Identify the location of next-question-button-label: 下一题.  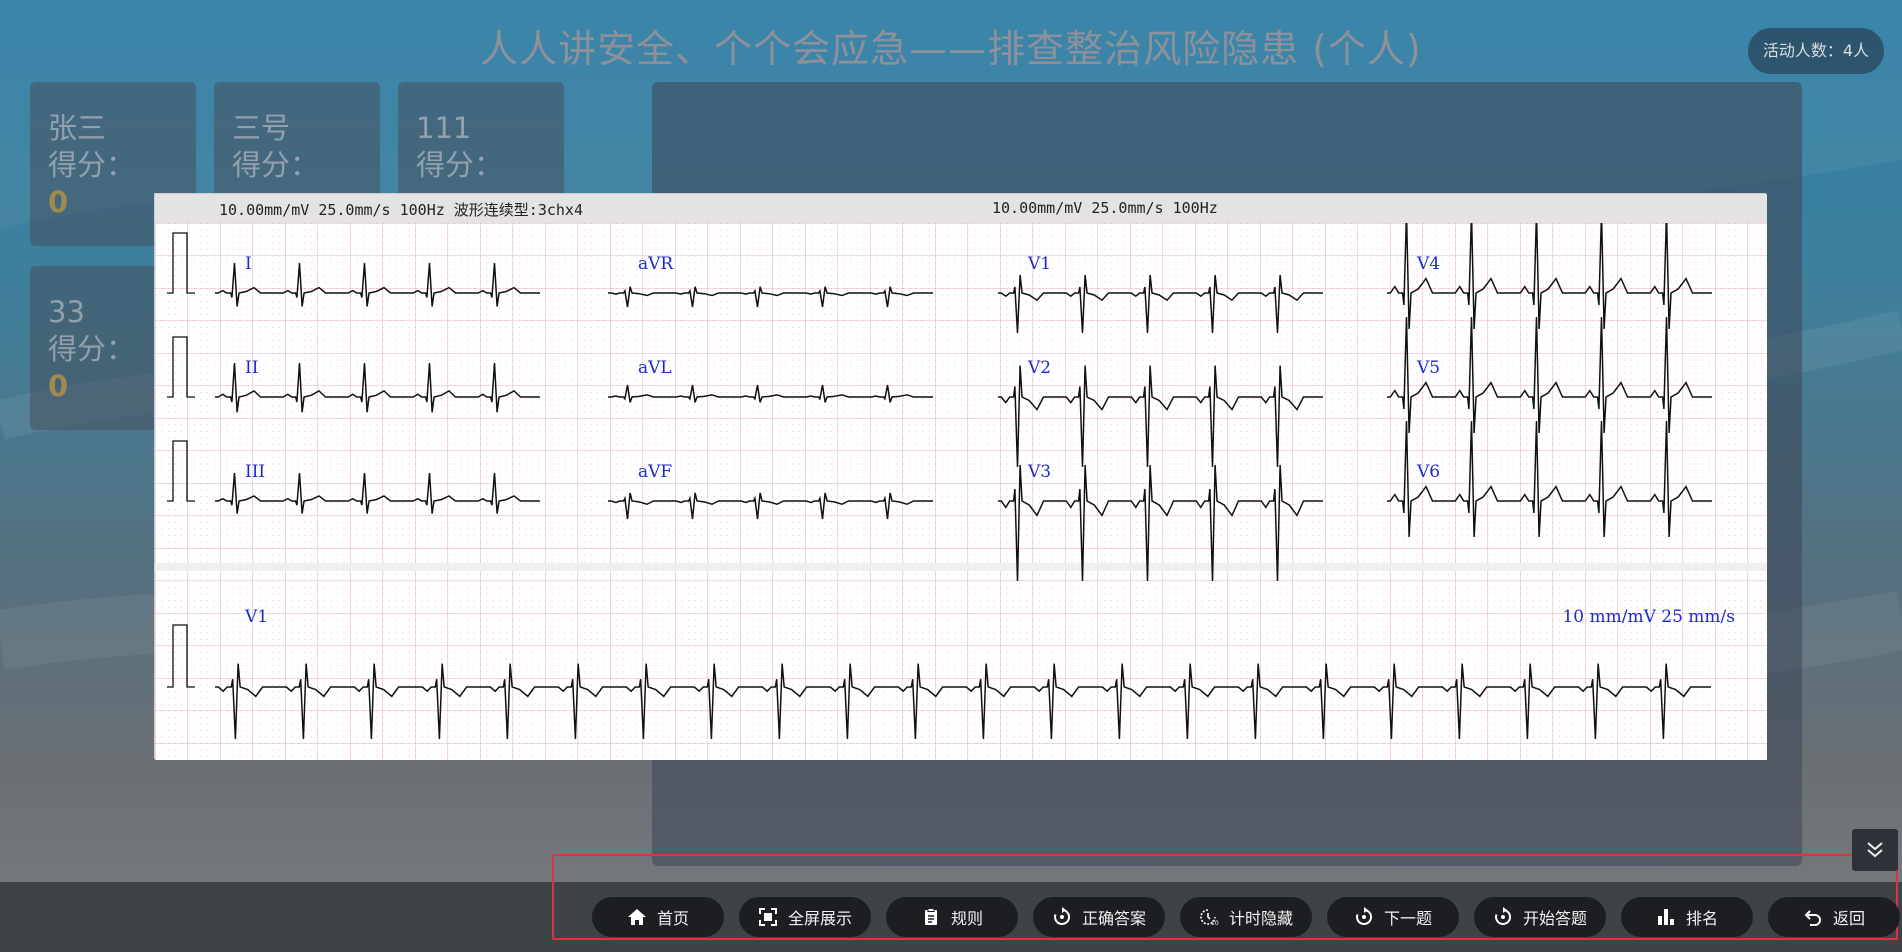
(1407, 918).